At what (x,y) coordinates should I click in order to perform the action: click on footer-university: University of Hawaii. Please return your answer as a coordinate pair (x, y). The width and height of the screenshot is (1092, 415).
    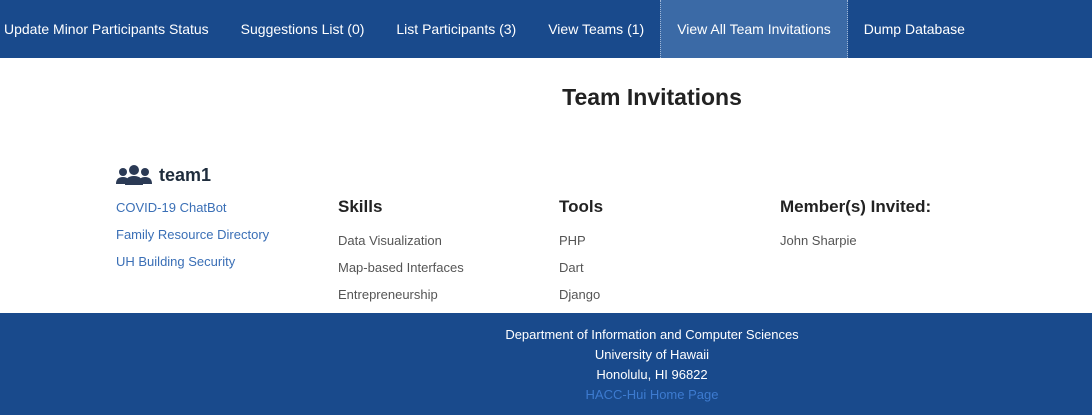
    Looking at the image, I should click on (652, 354).